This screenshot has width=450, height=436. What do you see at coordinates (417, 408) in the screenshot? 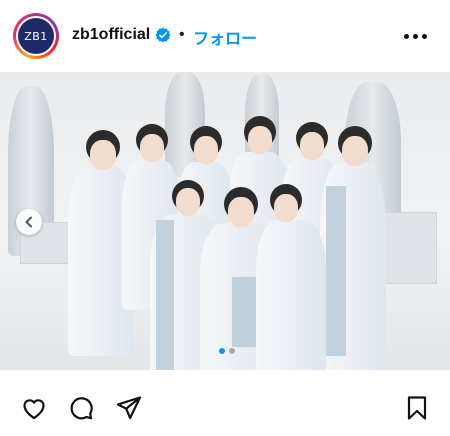
I see `bookmark-icon` at bounding box center [417, 408].